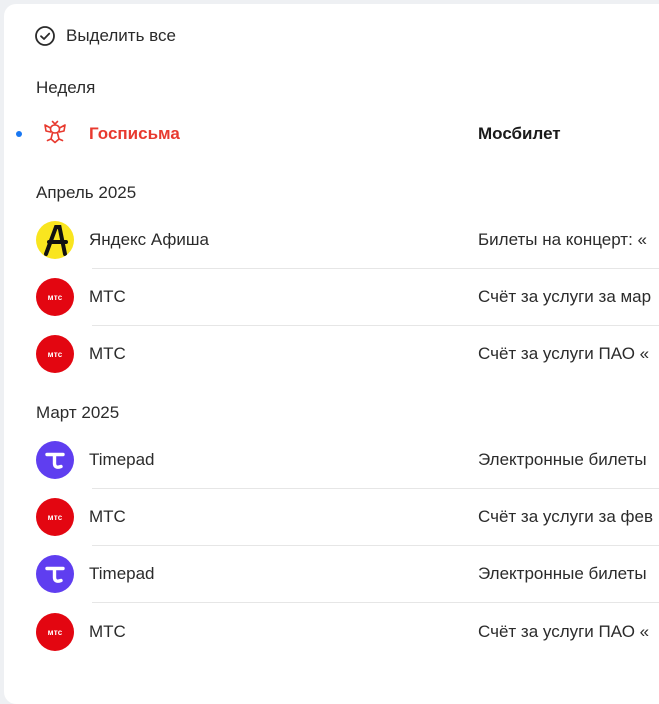  Describe the element at coordinates (55, 240) in the screenshot. I see `yandex-afisha-icon` at that location.